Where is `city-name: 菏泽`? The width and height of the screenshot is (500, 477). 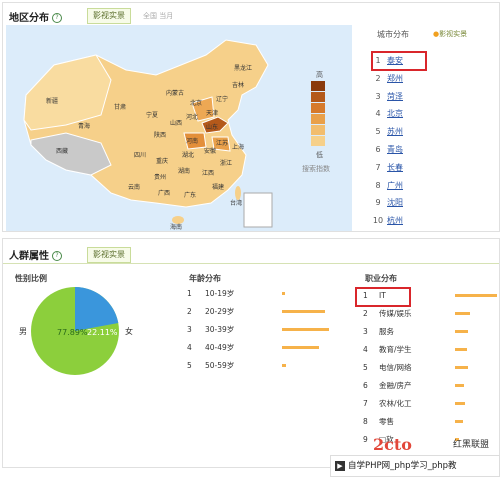
city-name: 菏泽 is located at coordinates (395, 96).